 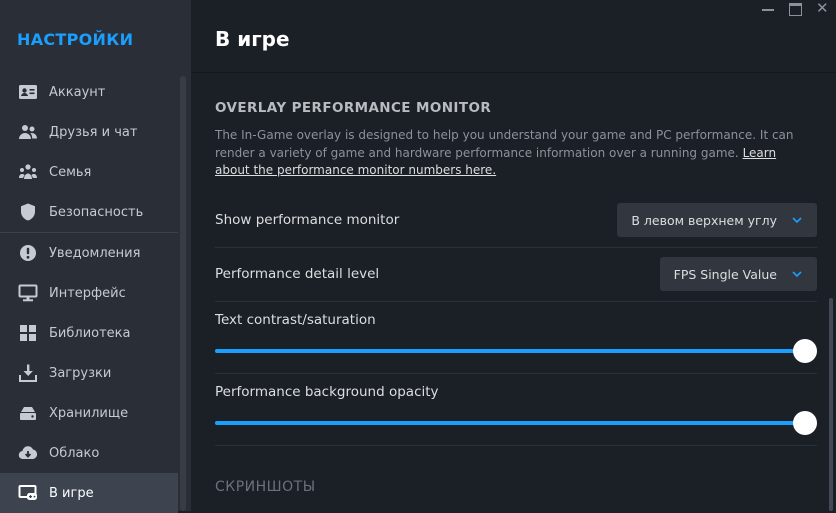 I want to click on section-heading: OVERLAY PERFORMANCE MONITOR, so click(x=353, y=108).